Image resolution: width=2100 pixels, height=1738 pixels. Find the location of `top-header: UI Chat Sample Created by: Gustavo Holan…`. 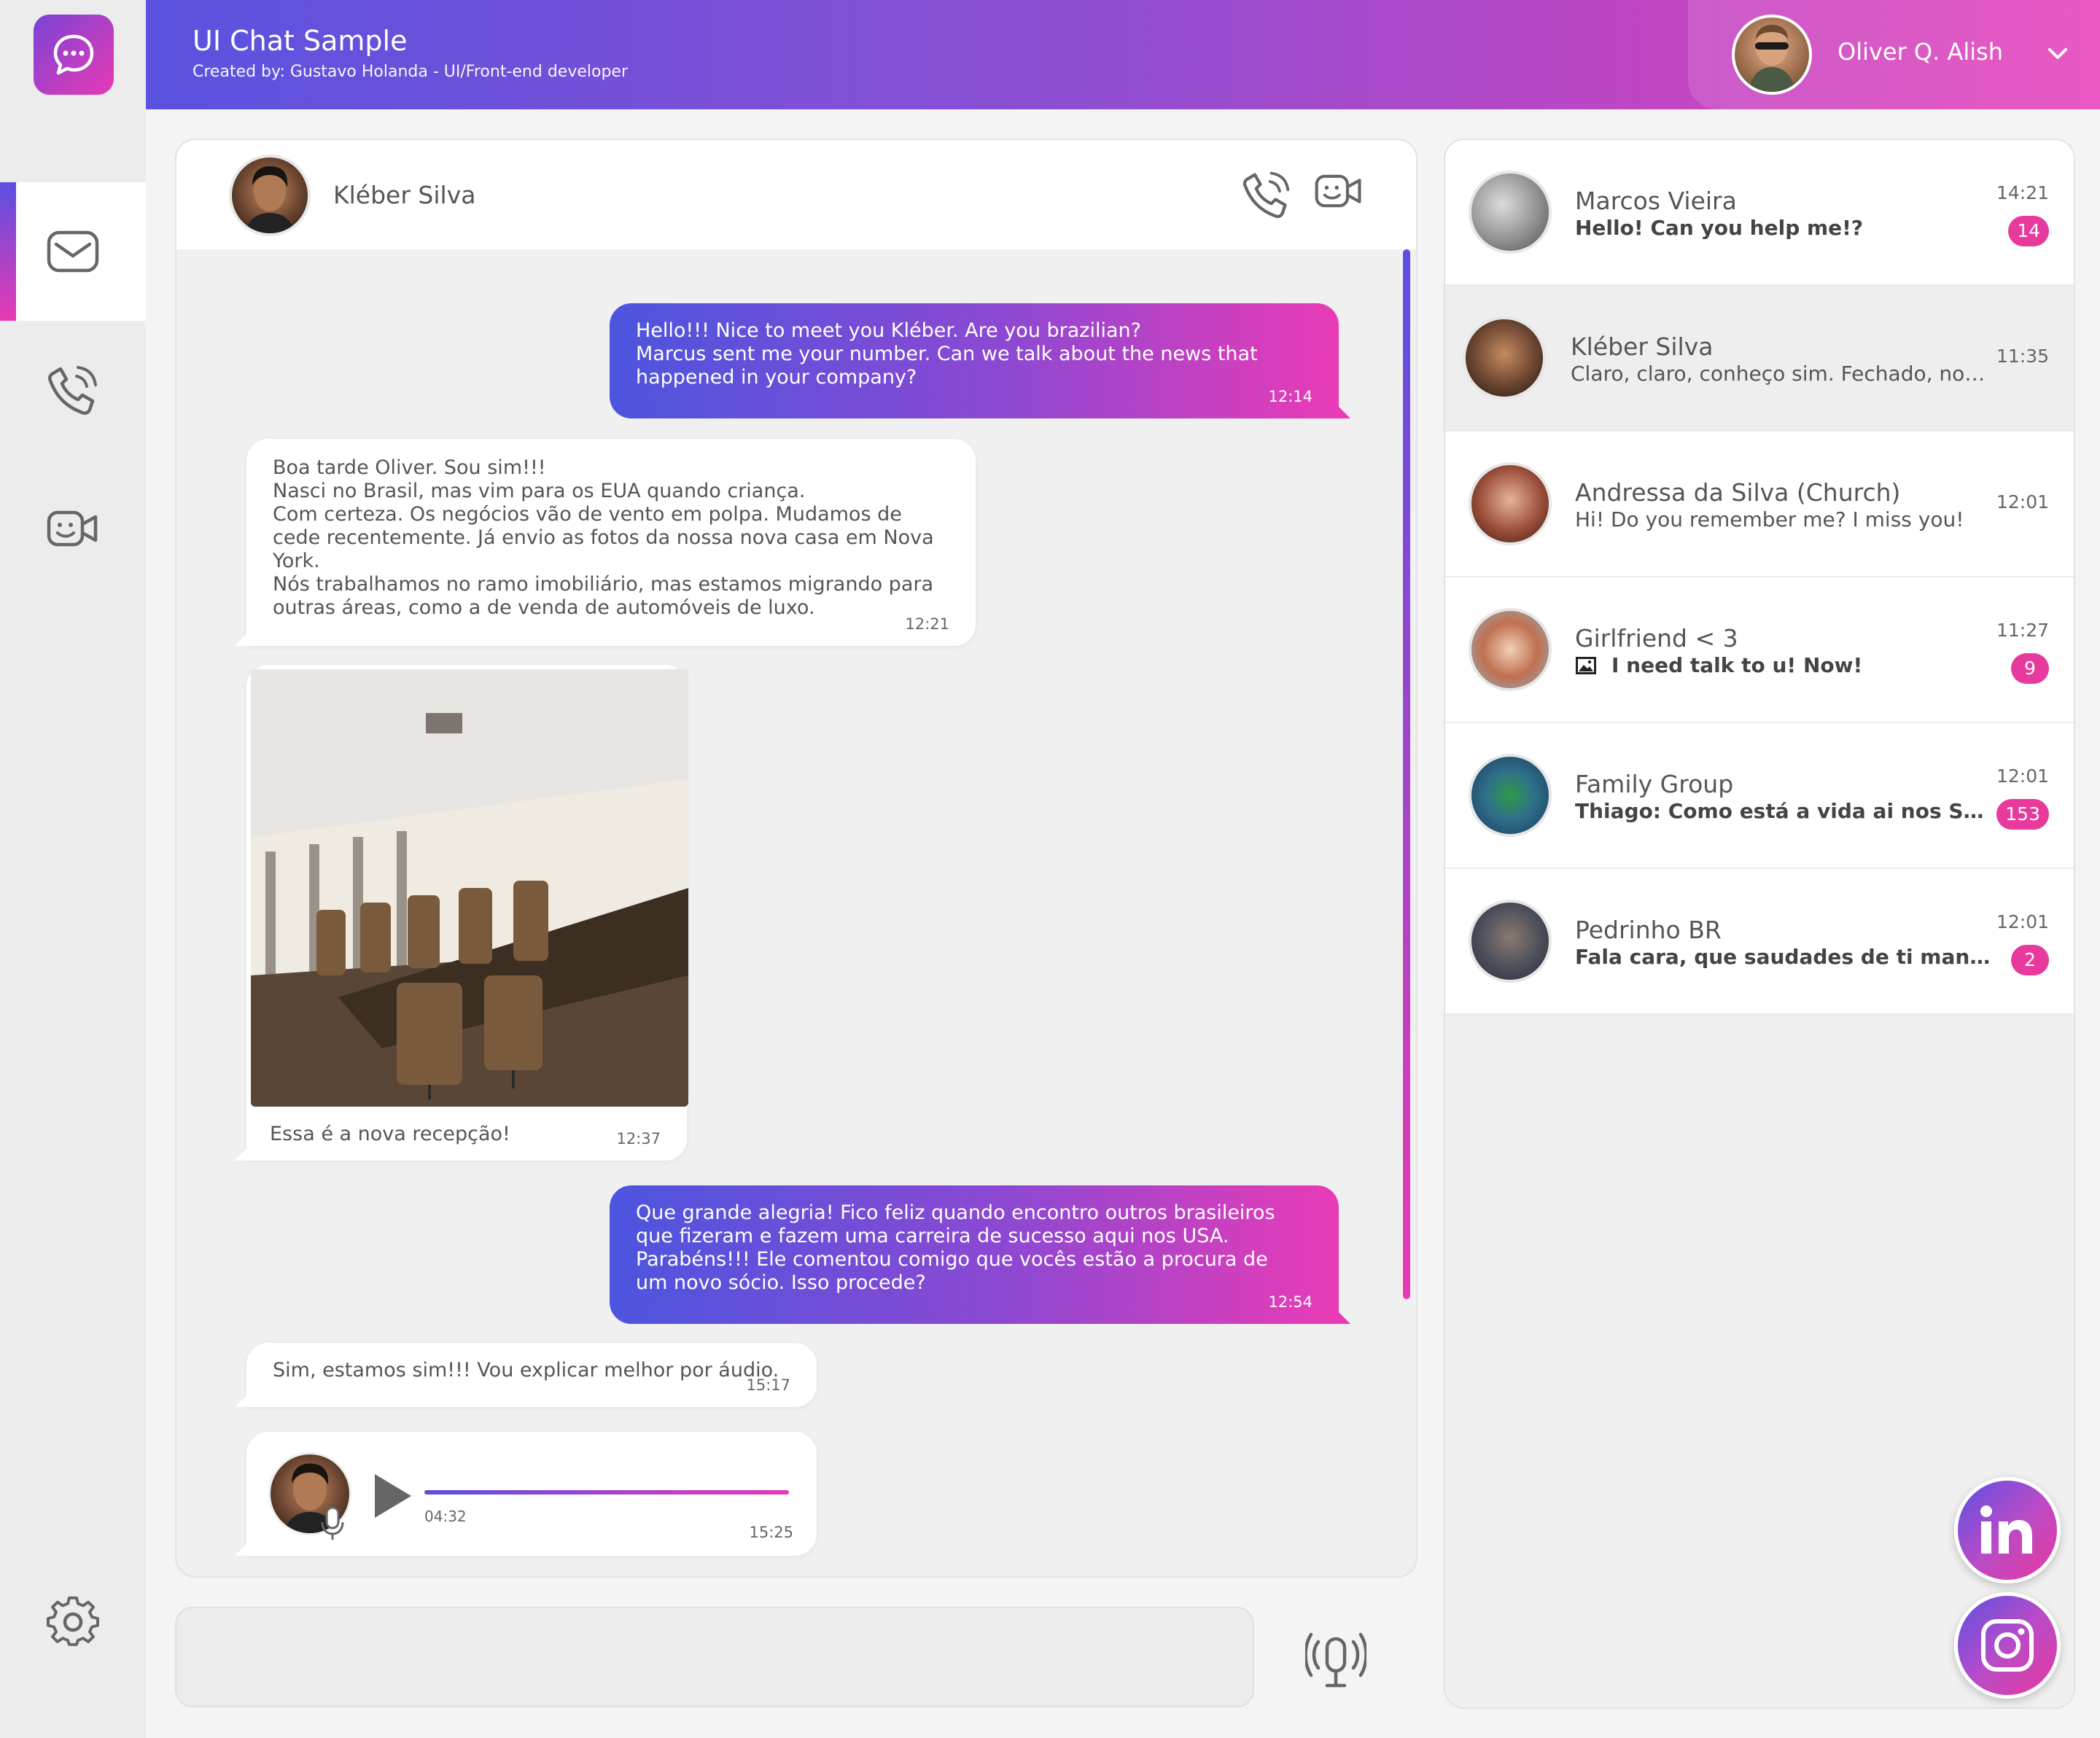

top-header: UI Chat Sample Created by: Gustavo Holan… is located at coordinates (1123, 55).